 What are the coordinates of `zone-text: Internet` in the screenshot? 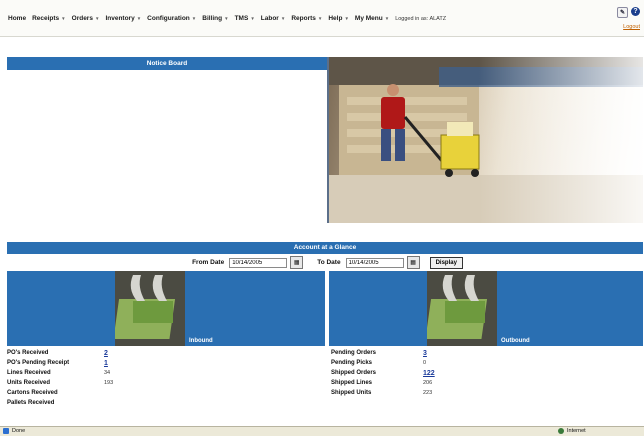 It's located at (576, 431).